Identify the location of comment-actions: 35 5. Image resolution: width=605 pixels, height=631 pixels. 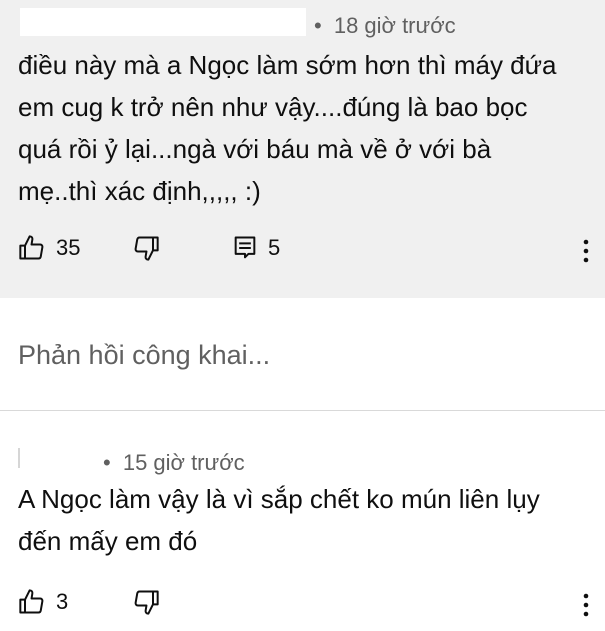
(302, 250).